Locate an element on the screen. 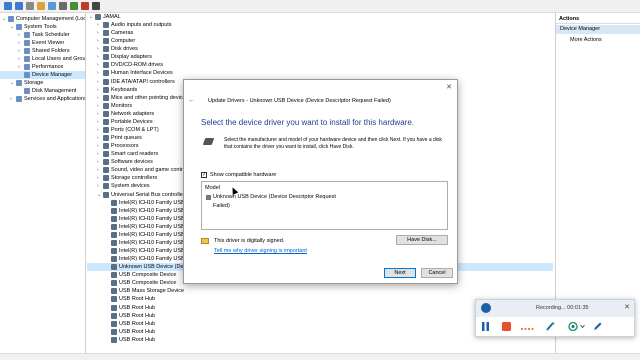 This screenshot has height=360, width=640. console-tree-row: ⌄ Computer Management (Local is located at coordinates (42, 19).